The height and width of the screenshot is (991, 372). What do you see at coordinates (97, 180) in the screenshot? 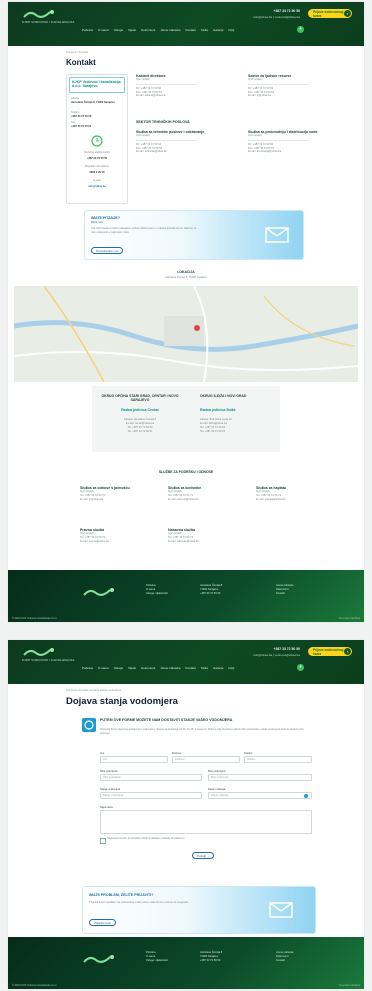
I see `email-label: E-mail` at bounding box center [97, 180].